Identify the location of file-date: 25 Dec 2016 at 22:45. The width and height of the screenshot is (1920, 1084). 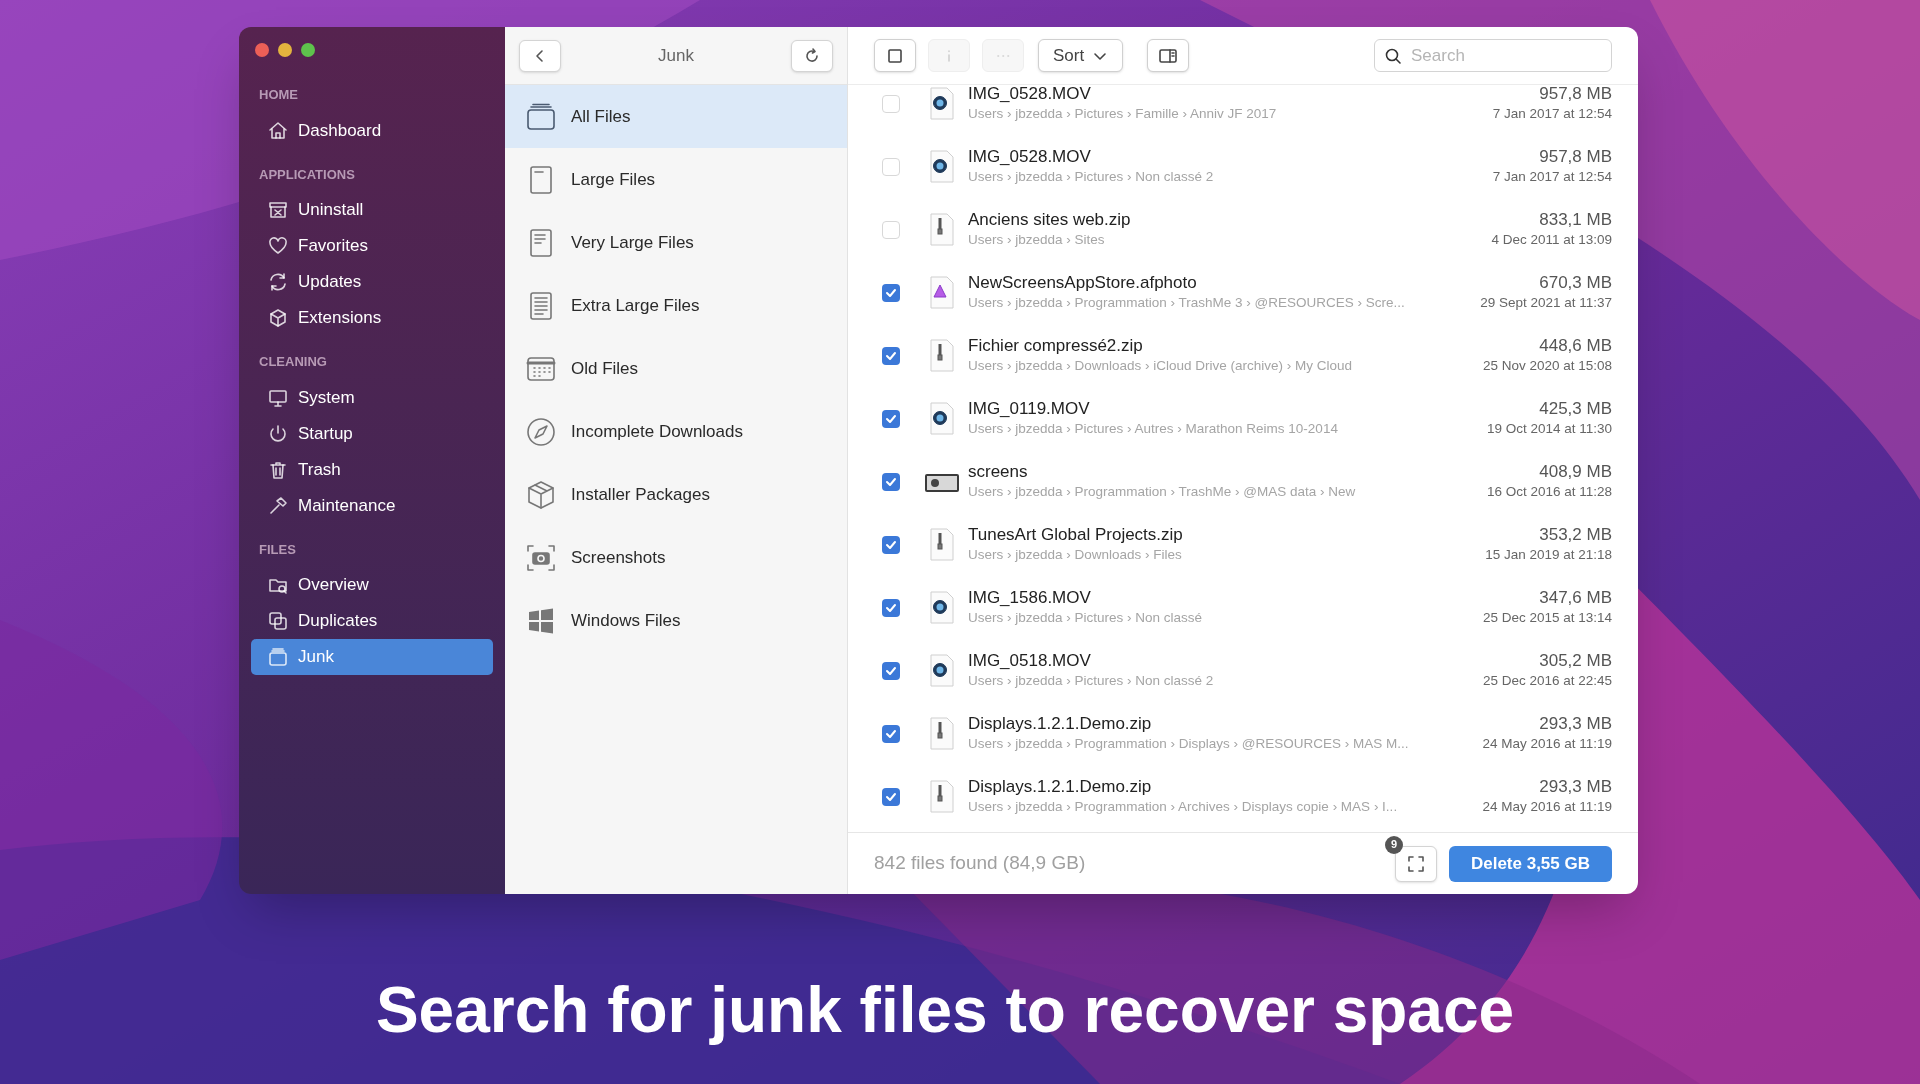
(1547, 681).